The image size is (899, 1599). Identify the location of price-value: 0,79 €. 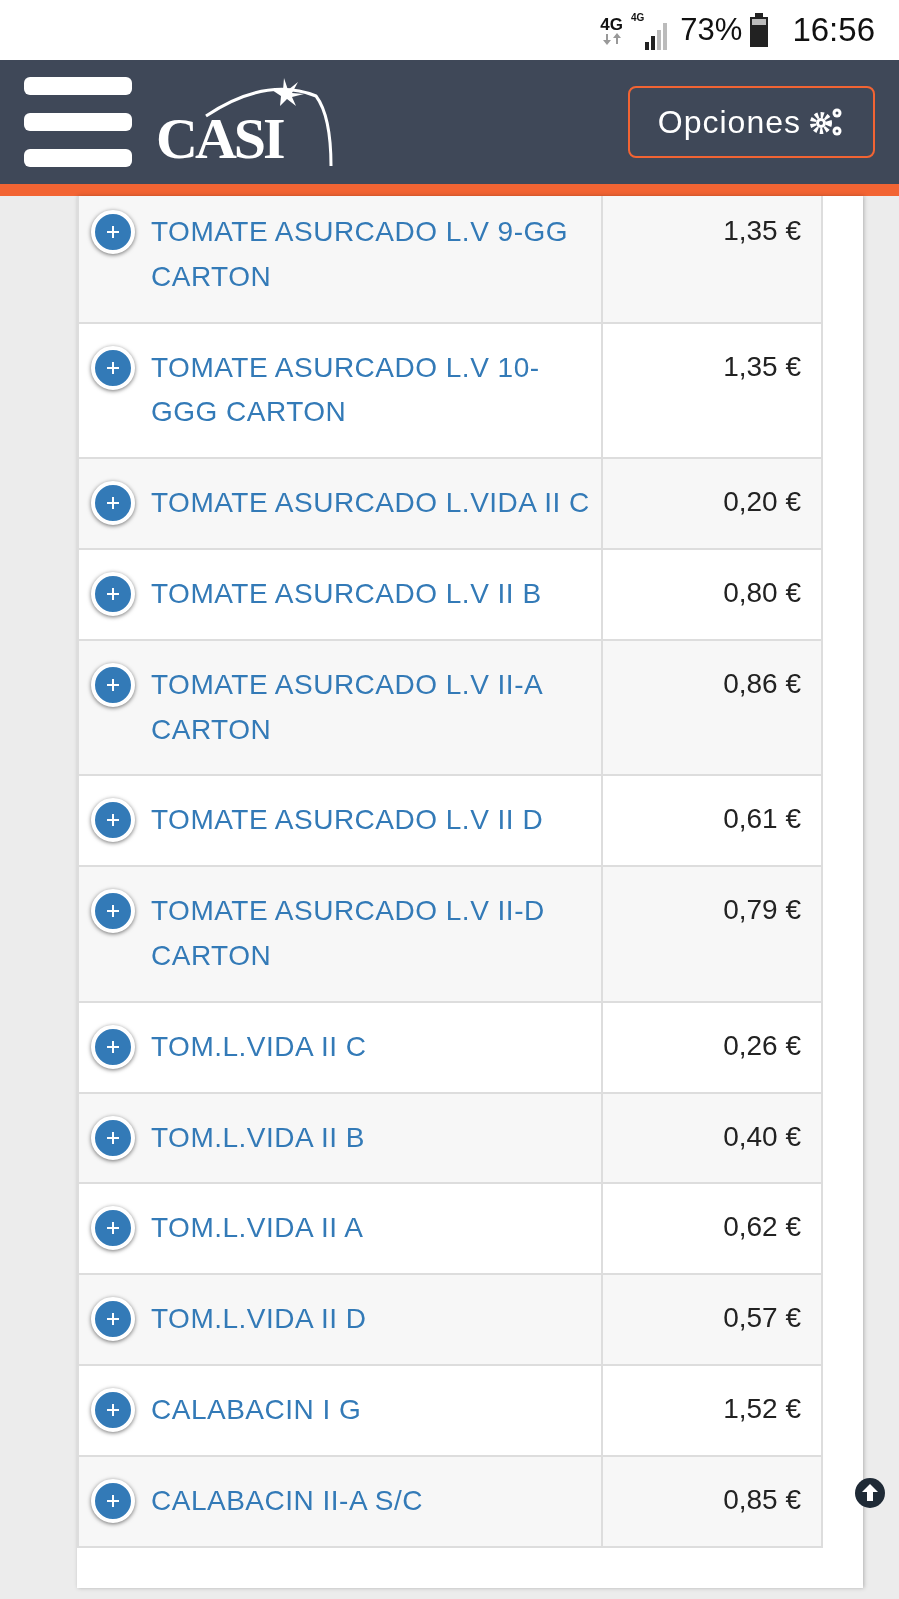
(762, 910).